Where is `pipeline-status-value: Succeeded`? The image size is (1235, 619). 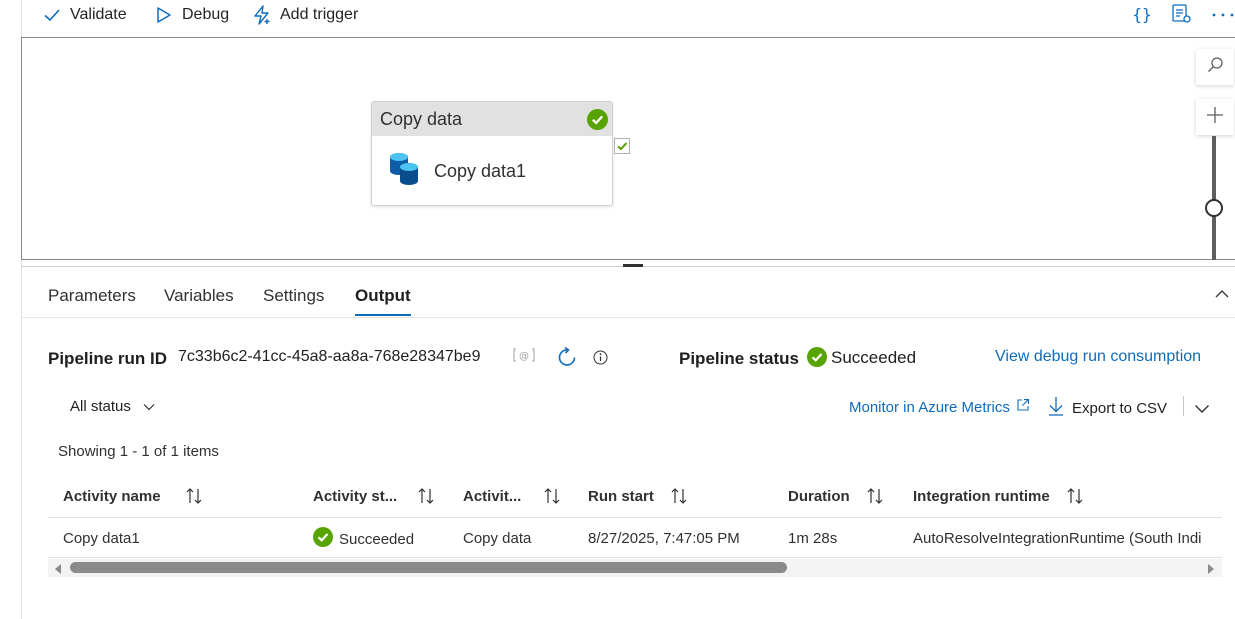
pipeline-status-value: Succeeded is located at coordinates (874, 357).